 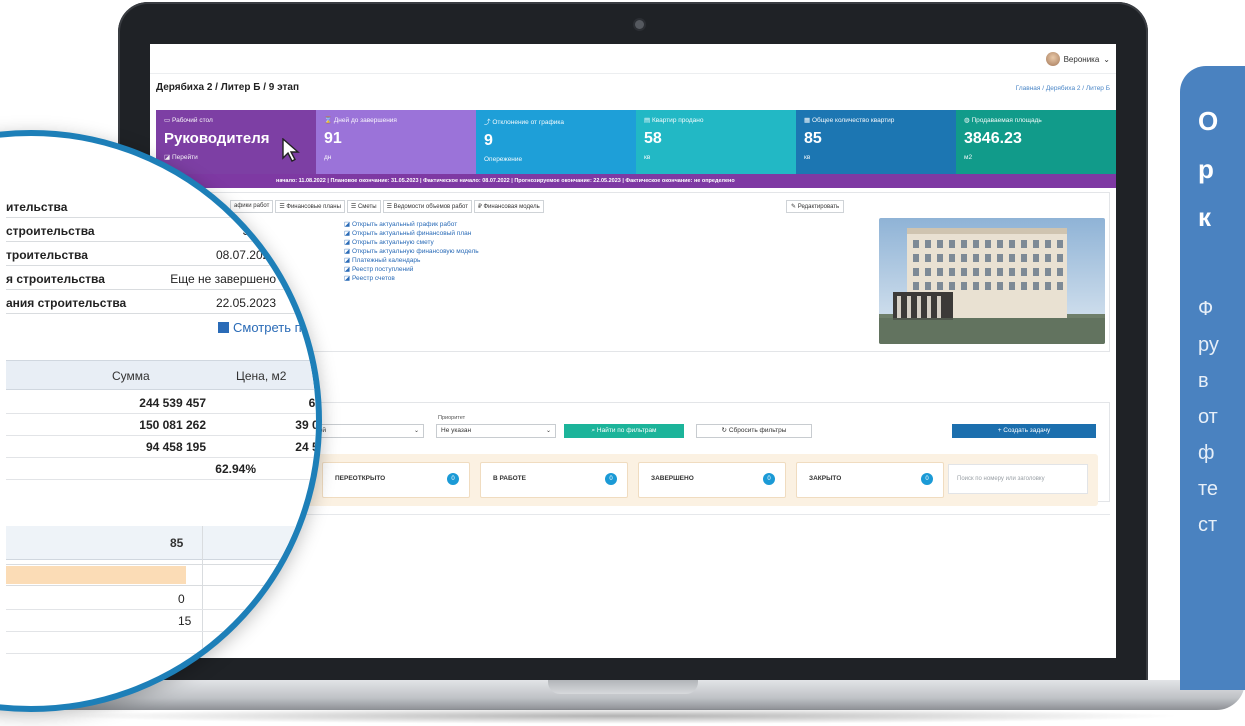 I want to click on link-label: Открыть актуальную финансовую модель, so click(x=415, y=251).